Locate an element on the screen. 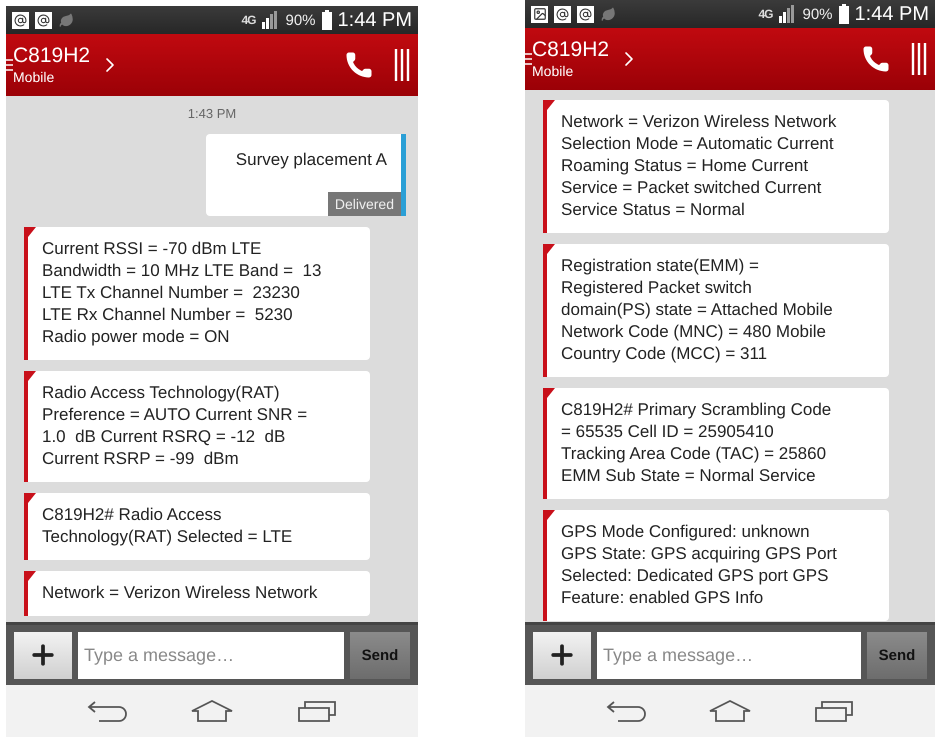 The image size is (935, 737). message-text: Network = Verizon Wireless Network Selection Mode = Automatic Current Roaming Status = Home Current Service = Packet switched Current Service Status = Normal is located at coordinates (699, 166).